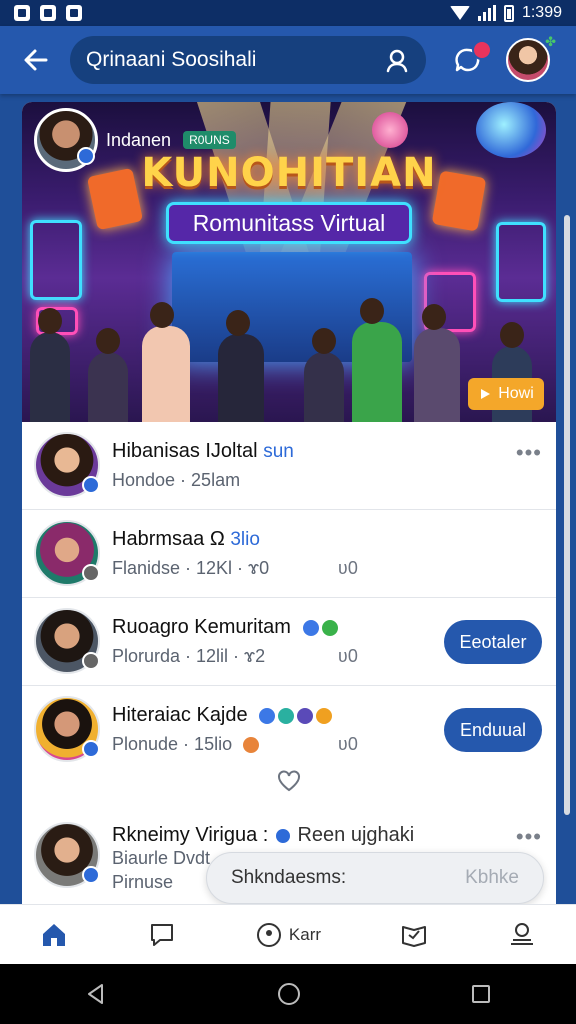  What do you see at coordinates (567, 515) in the screenshot?
I see `scrollbar` at bounding box center [567, 515].